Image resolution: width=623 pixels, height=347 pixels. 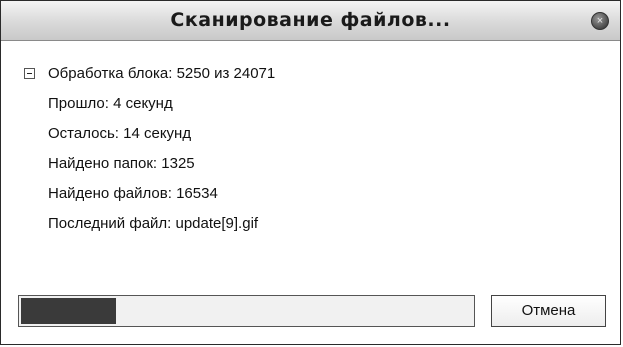 I want to click on remaining-time-text: Осталось: 14 секунд, so click(x=120, y=133).